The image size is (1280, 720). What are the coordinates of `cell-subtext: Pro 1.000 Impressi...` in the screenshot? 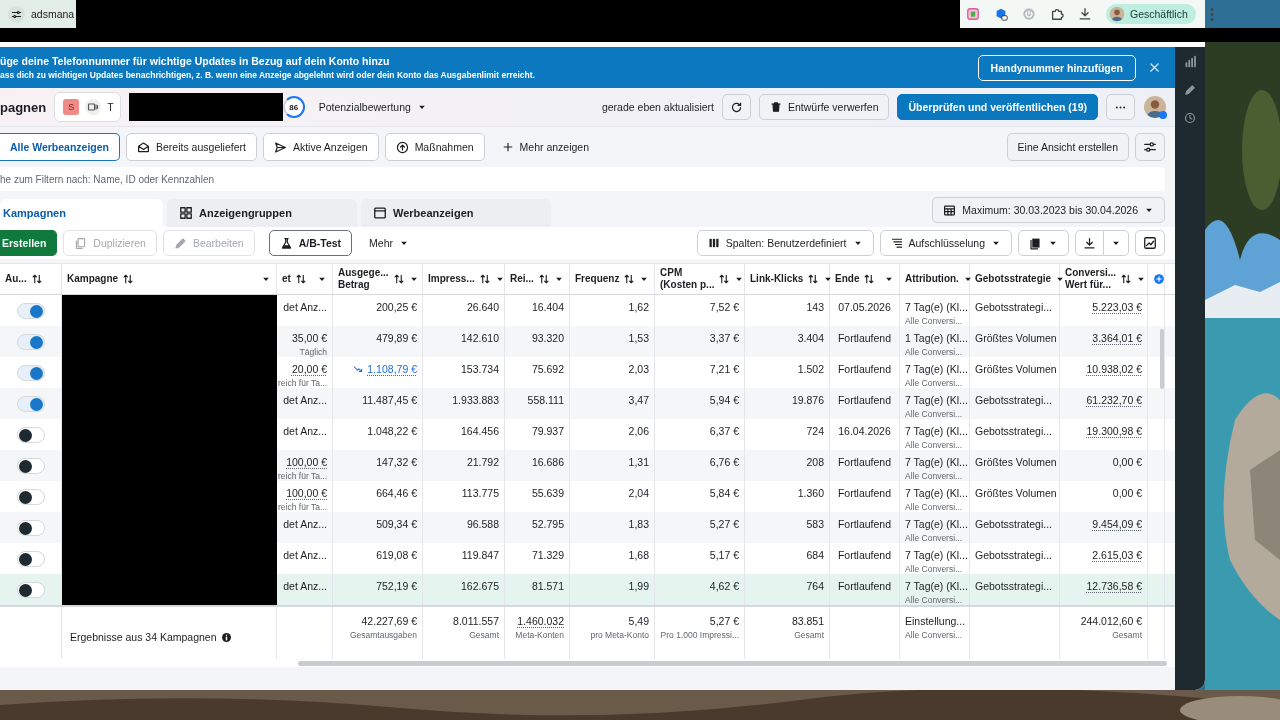 It's located at (699, 635).